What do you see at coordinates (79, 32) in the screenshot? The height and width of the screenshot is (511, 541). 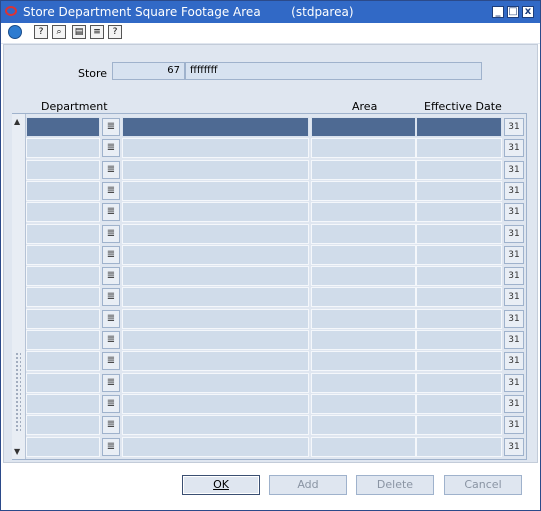 I see `clipboard-icon: ▤` at bounding box center [79, 32].